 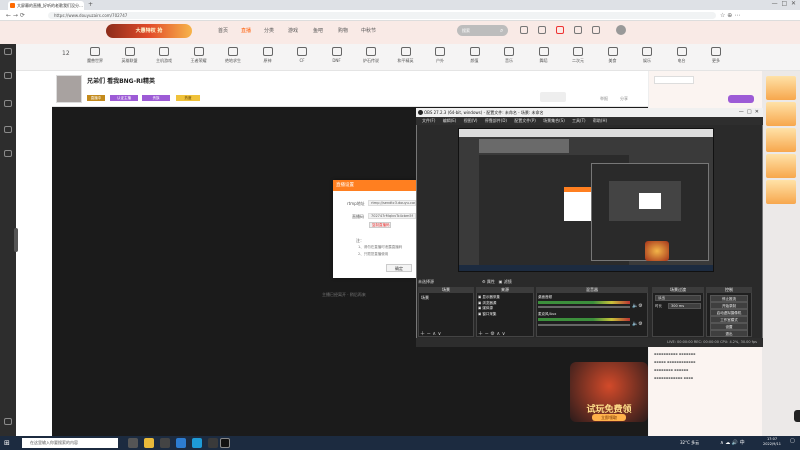 What do you see at coordinates (729, 319) in the screenshot?
I see `studio-mode-button: 工作室模式` at bounding box center [729, 319].